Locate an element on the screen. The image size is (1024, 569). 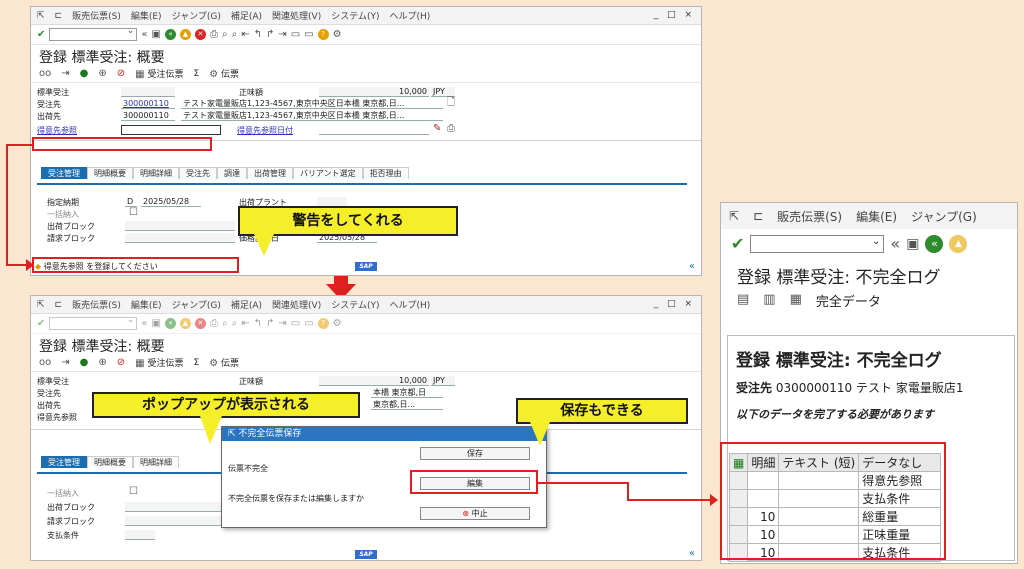
find-icon: ⌕ is located at coordinates (225, 35).